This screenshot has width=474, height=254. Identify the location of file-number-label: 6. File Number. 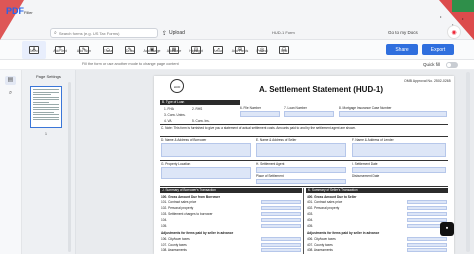
(250, 108).